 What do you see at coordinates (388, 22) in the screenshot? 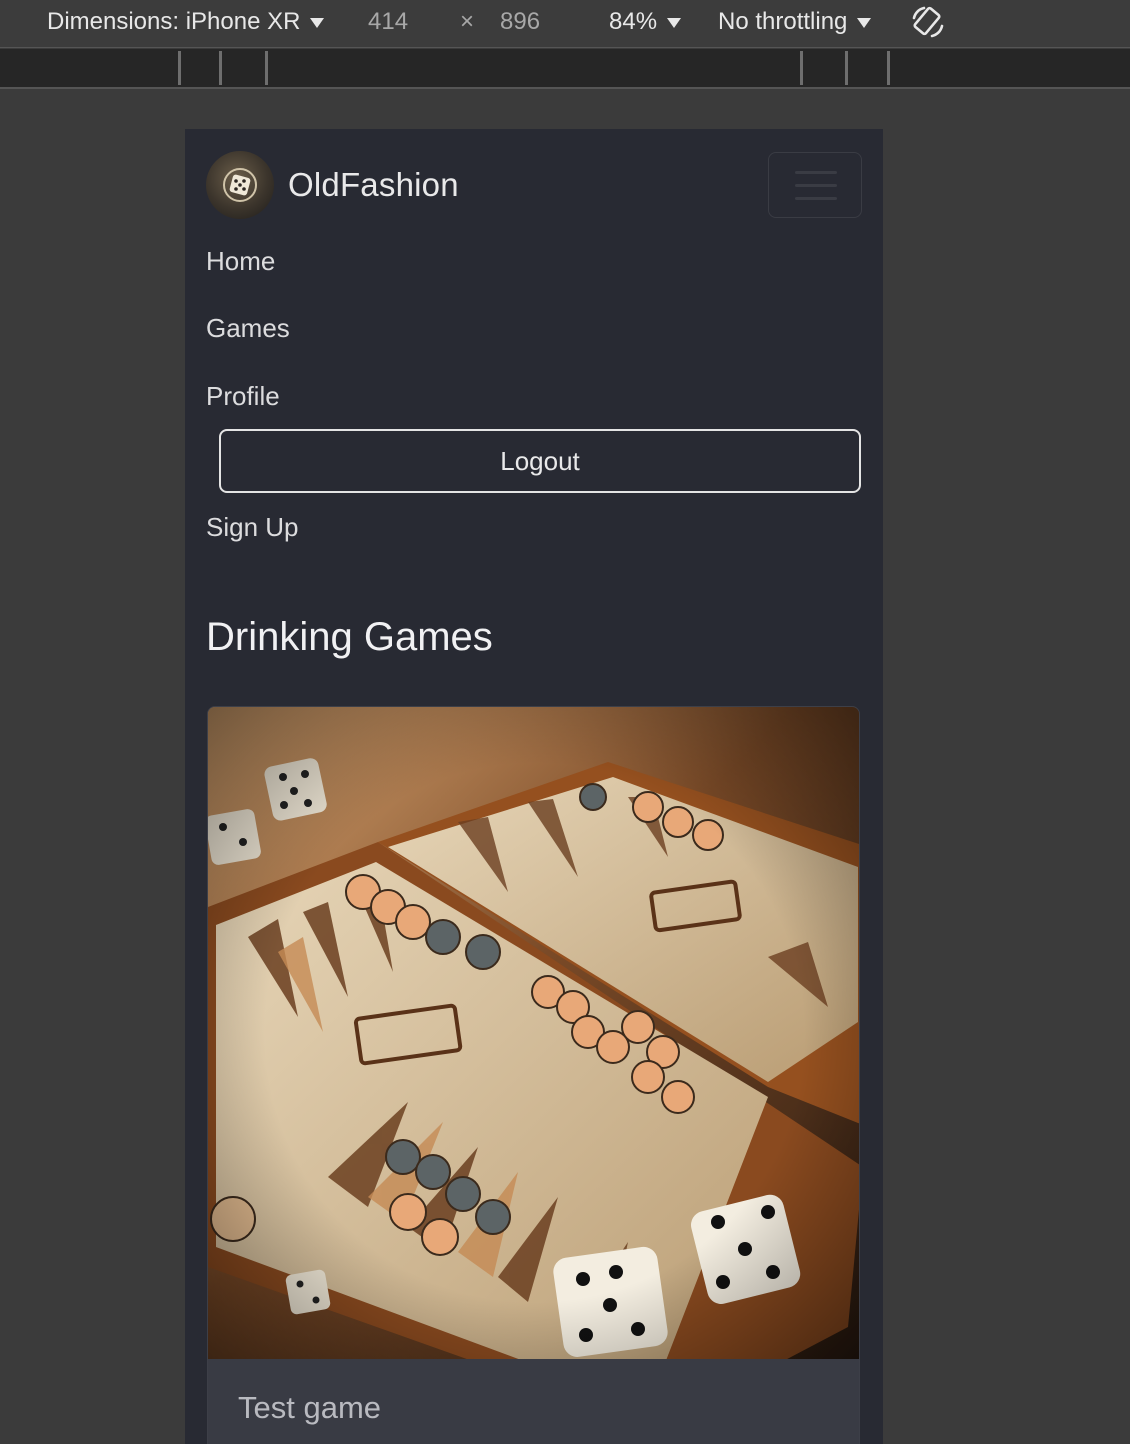
I see `width-input: 414` at bounding box center [388, 22].